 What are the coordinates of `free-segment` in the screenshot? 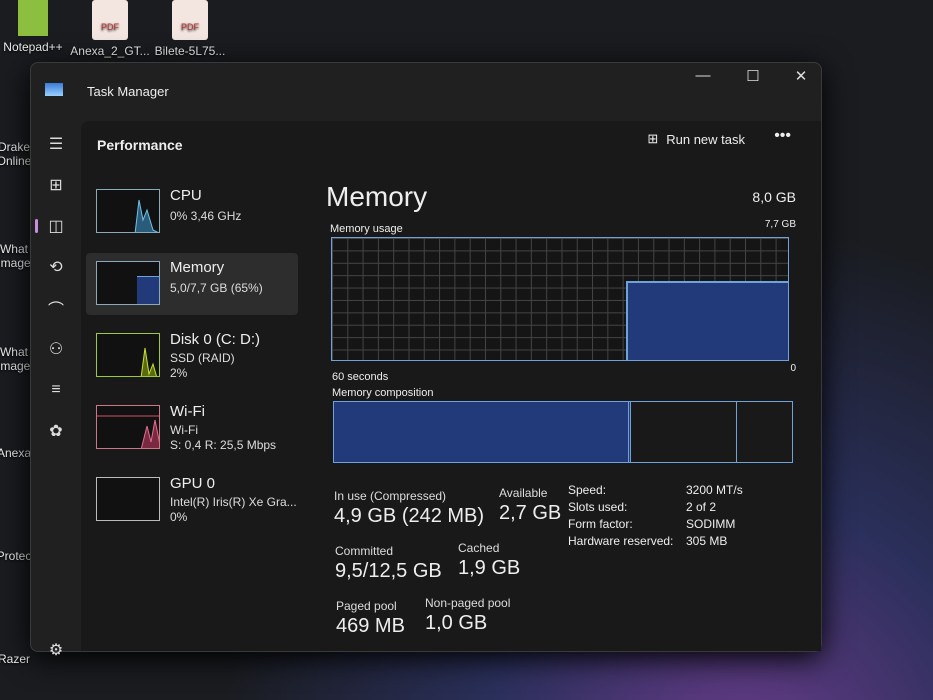 It's located at (764, 432).